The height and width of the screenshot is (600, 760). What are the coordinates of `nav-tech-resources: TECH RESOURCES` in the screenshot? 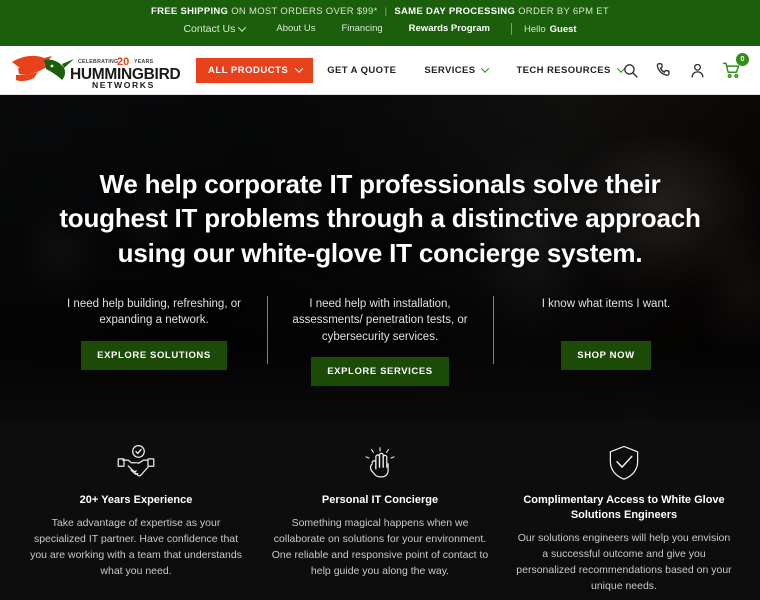 It's located at (569, 70).